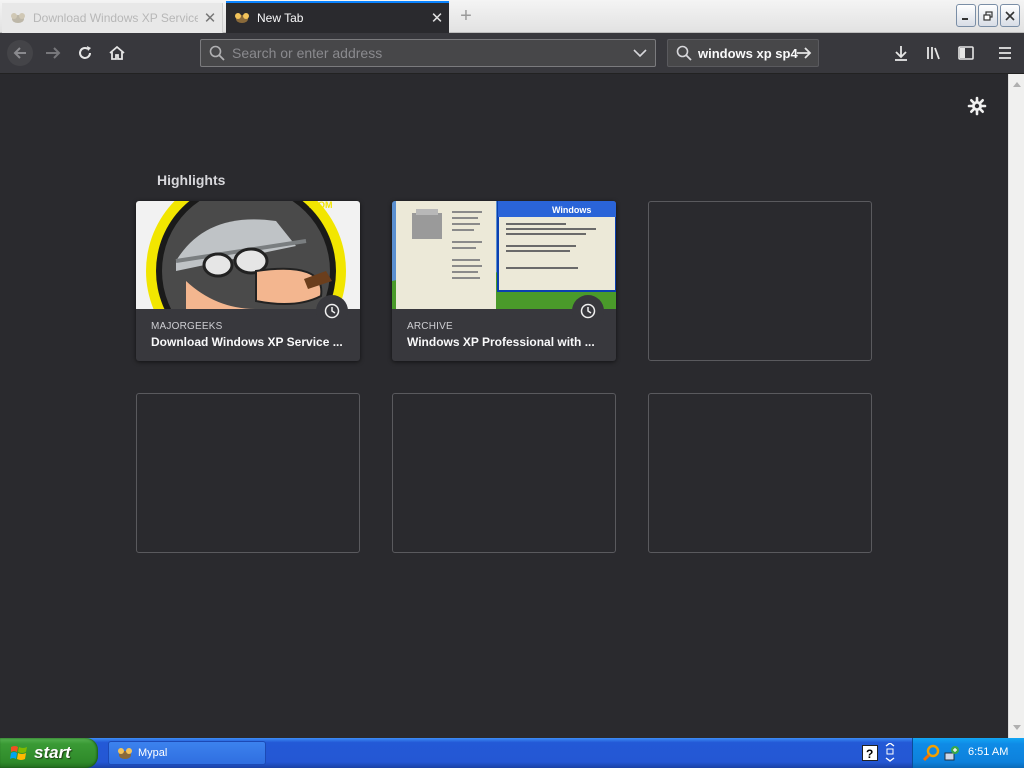 The image size is (1024, 768). Describe the element at coordinates (952, 753) in the screenshot. I see `network-tray-icon` at that location.